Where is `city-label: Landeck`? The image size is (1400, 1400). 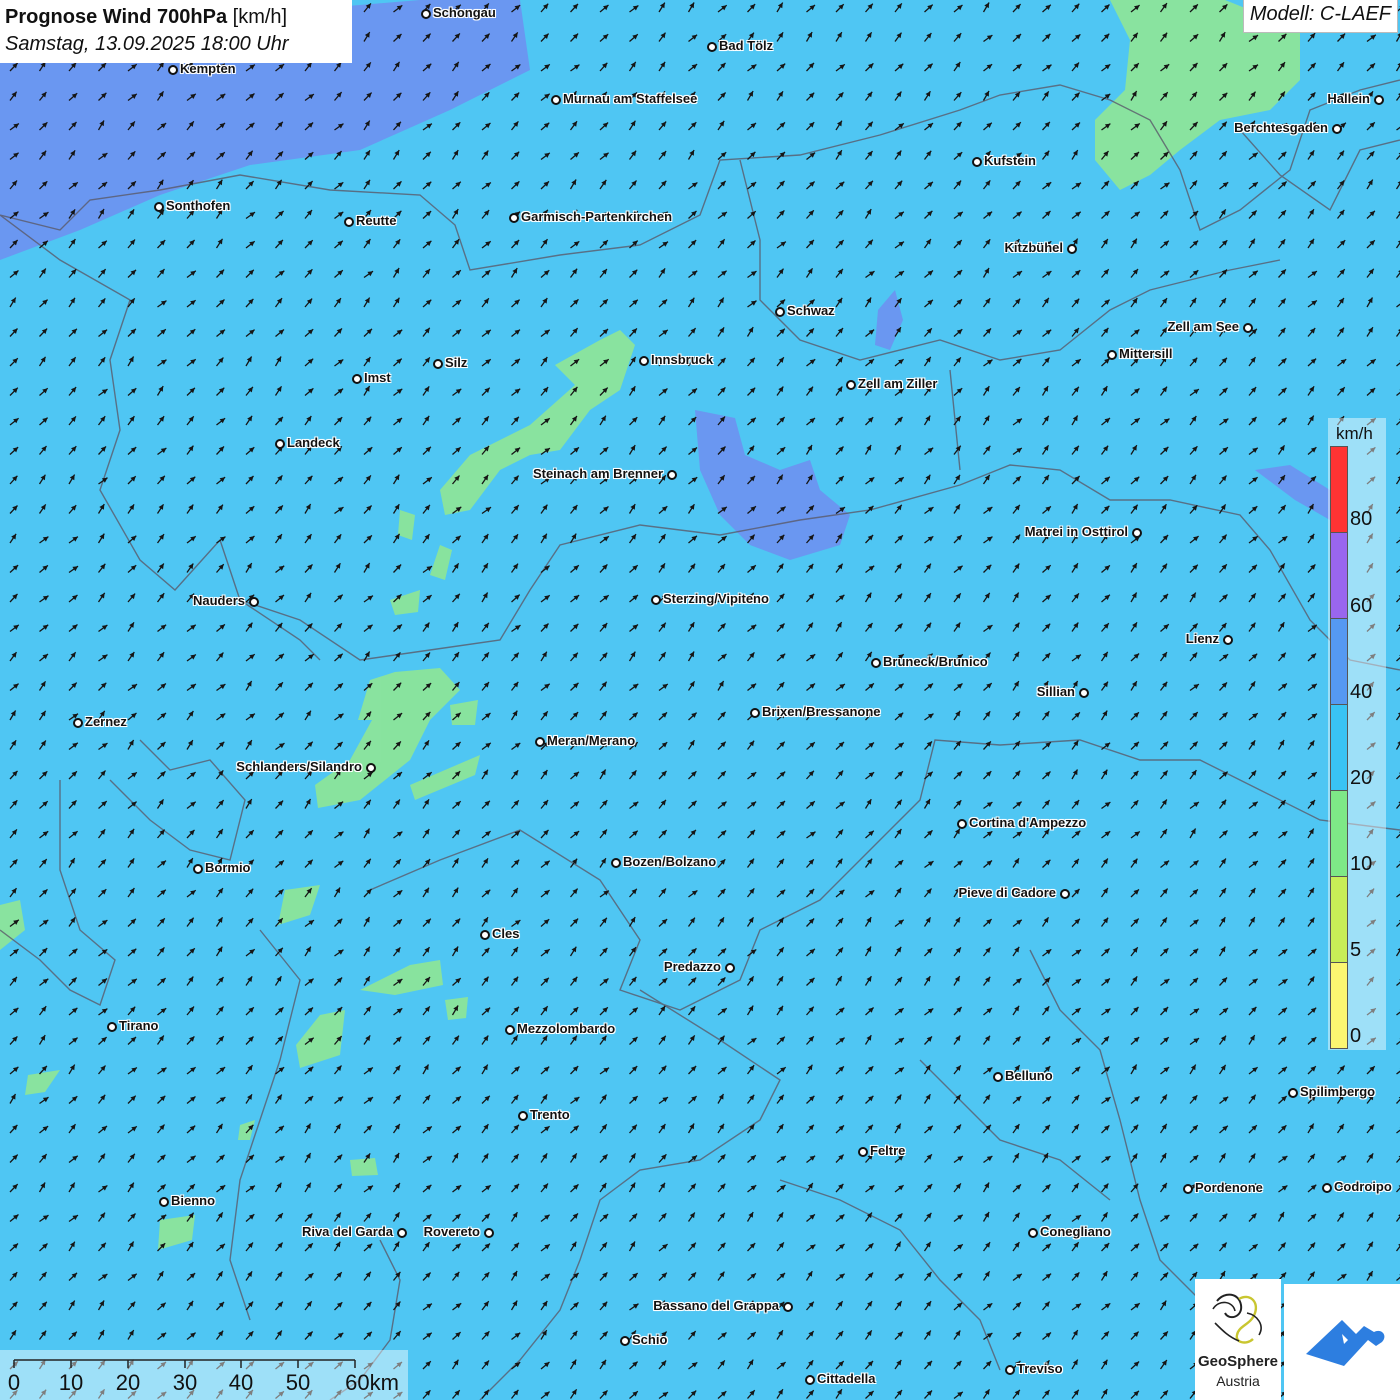 city-label: Landeck is located at coordinates (313, 442).